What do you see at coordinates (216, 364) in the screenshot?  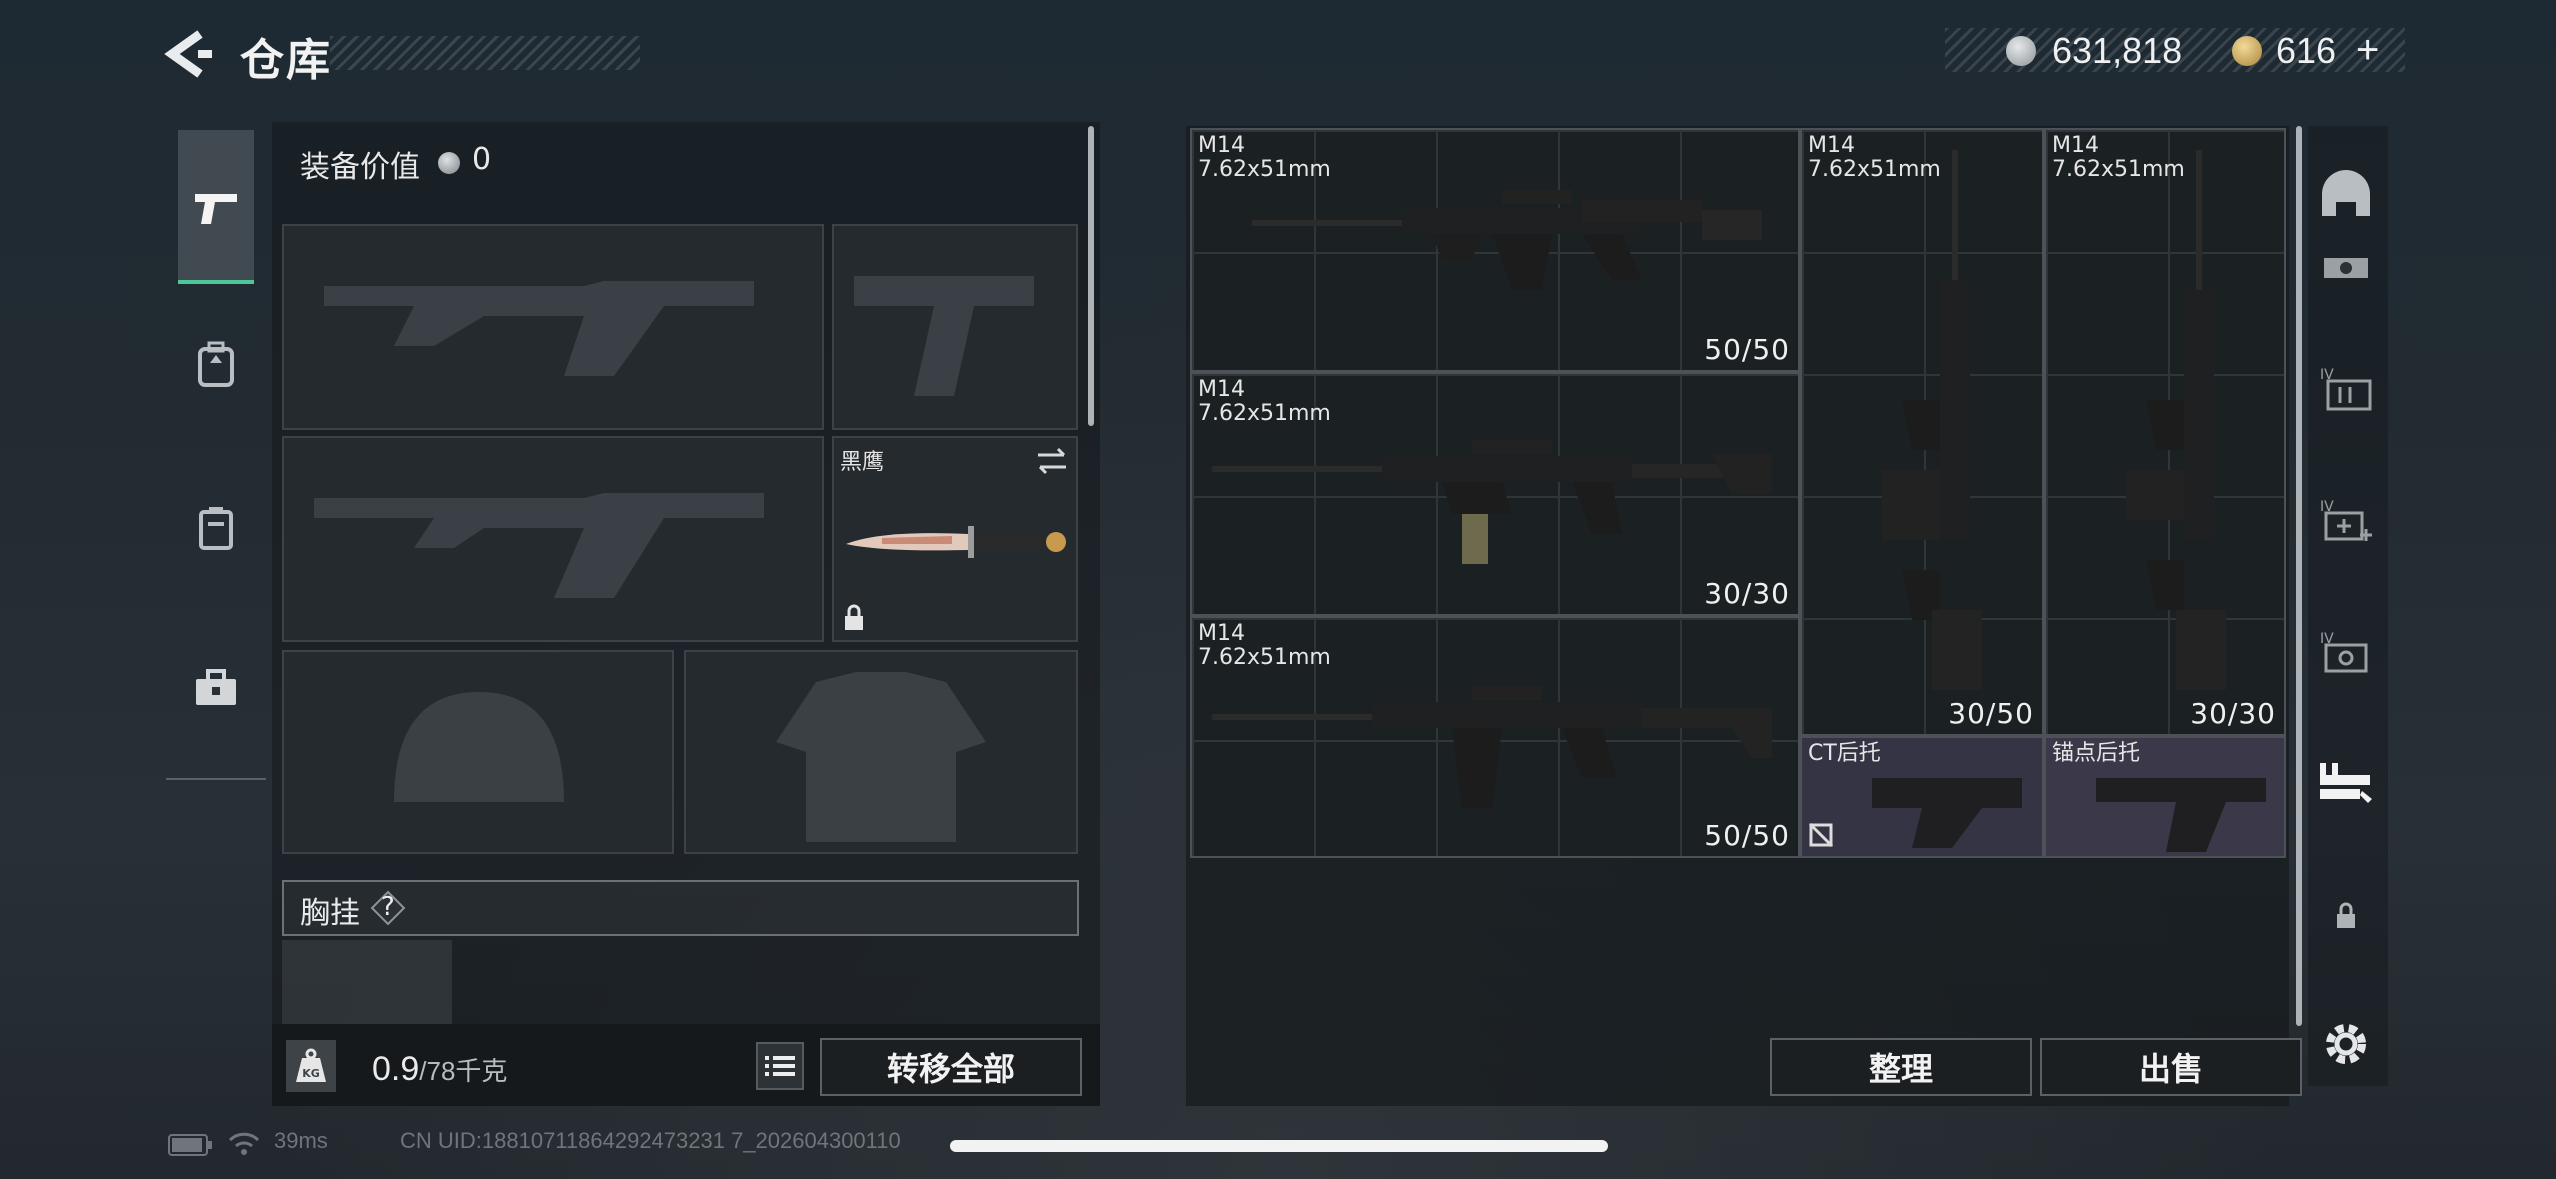 I see `backpack-icon` at bounding box center [216, 364].